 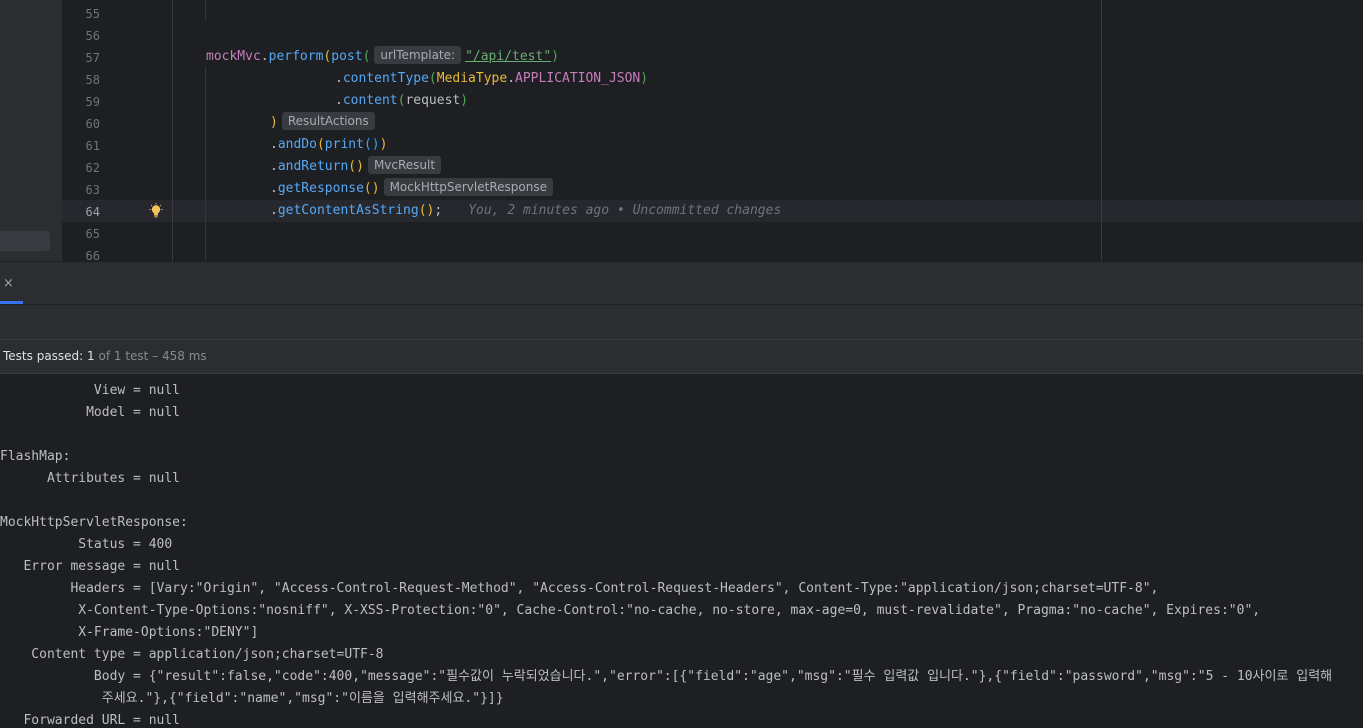 What do you see at coordinates (92, 80) in the screenshot?
I see `line-number: 58` at bounding box center [92, 80].